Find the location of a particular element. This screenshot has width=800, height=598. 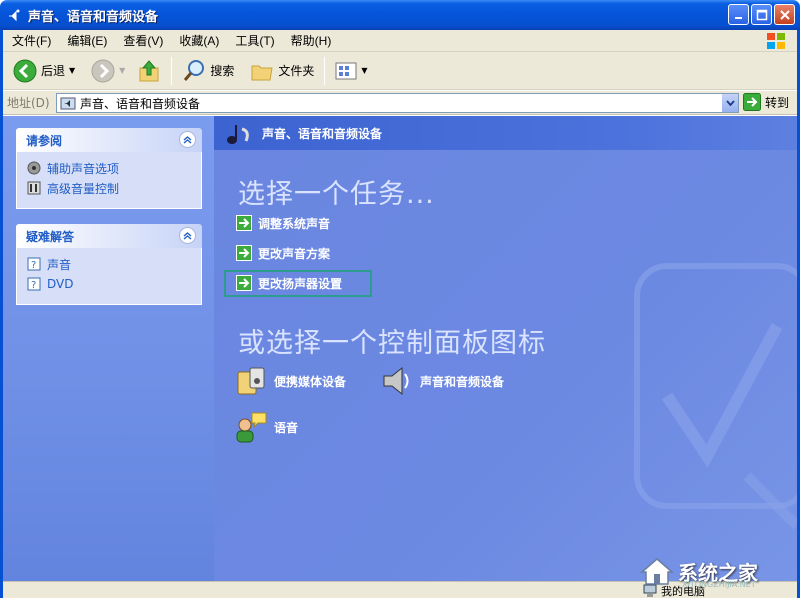

up-folder-icon is located at coordinates (149, 70).